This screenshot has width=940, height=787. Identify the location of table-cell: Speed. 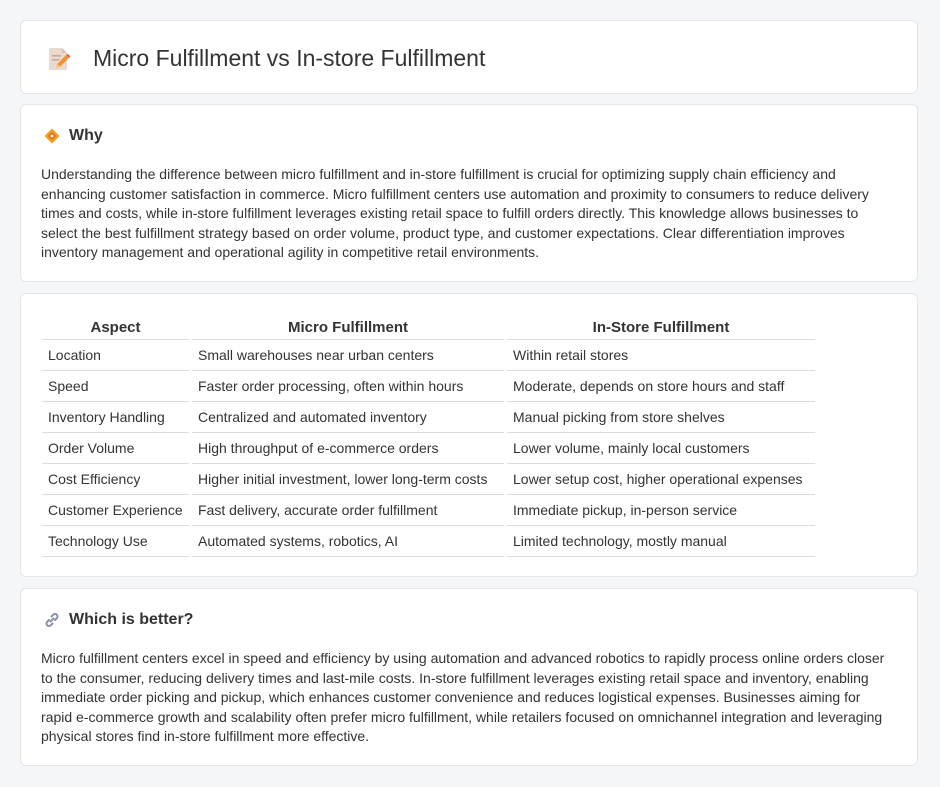
(116, 386).